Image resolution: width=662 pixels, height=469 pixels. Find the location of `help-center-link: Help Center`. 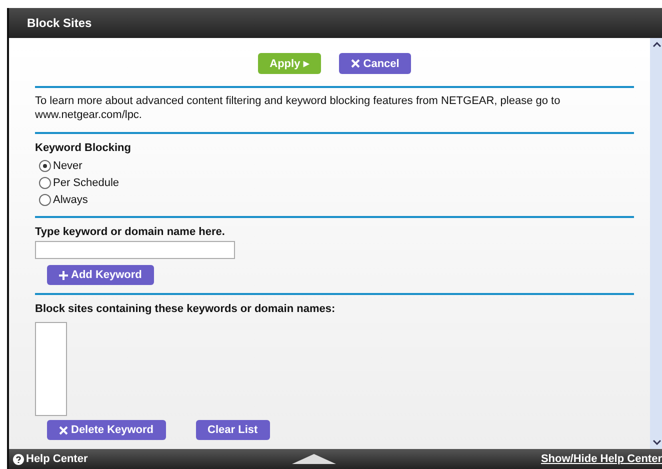

help-center-link: Help Center is located at coordinates (50, 459).